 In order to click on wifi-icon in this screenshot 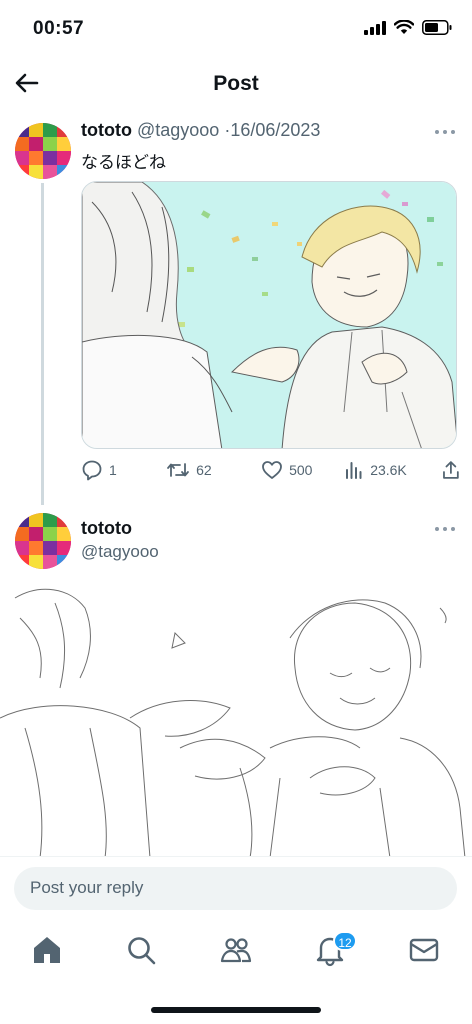, I will do `click(404, 27)`.